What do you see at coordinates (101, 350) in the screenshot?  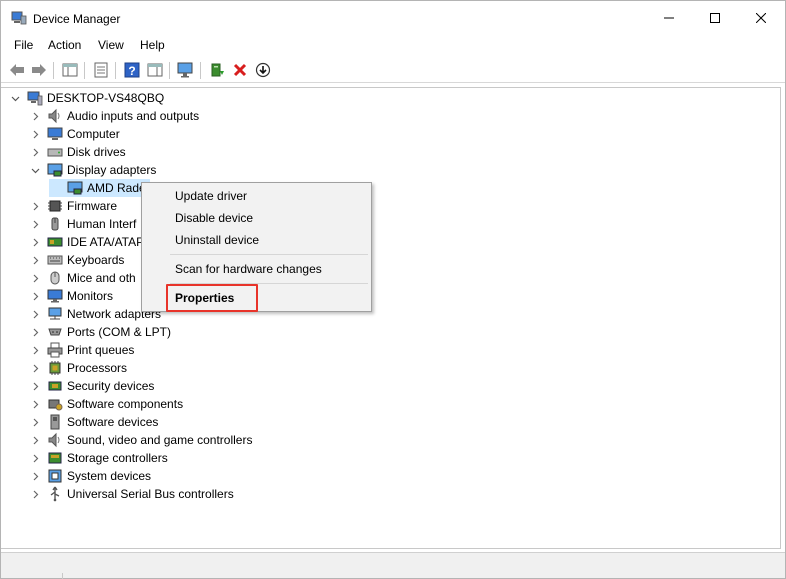 I see `tree-category-label: Print queues` at bounding box center [101, 350].